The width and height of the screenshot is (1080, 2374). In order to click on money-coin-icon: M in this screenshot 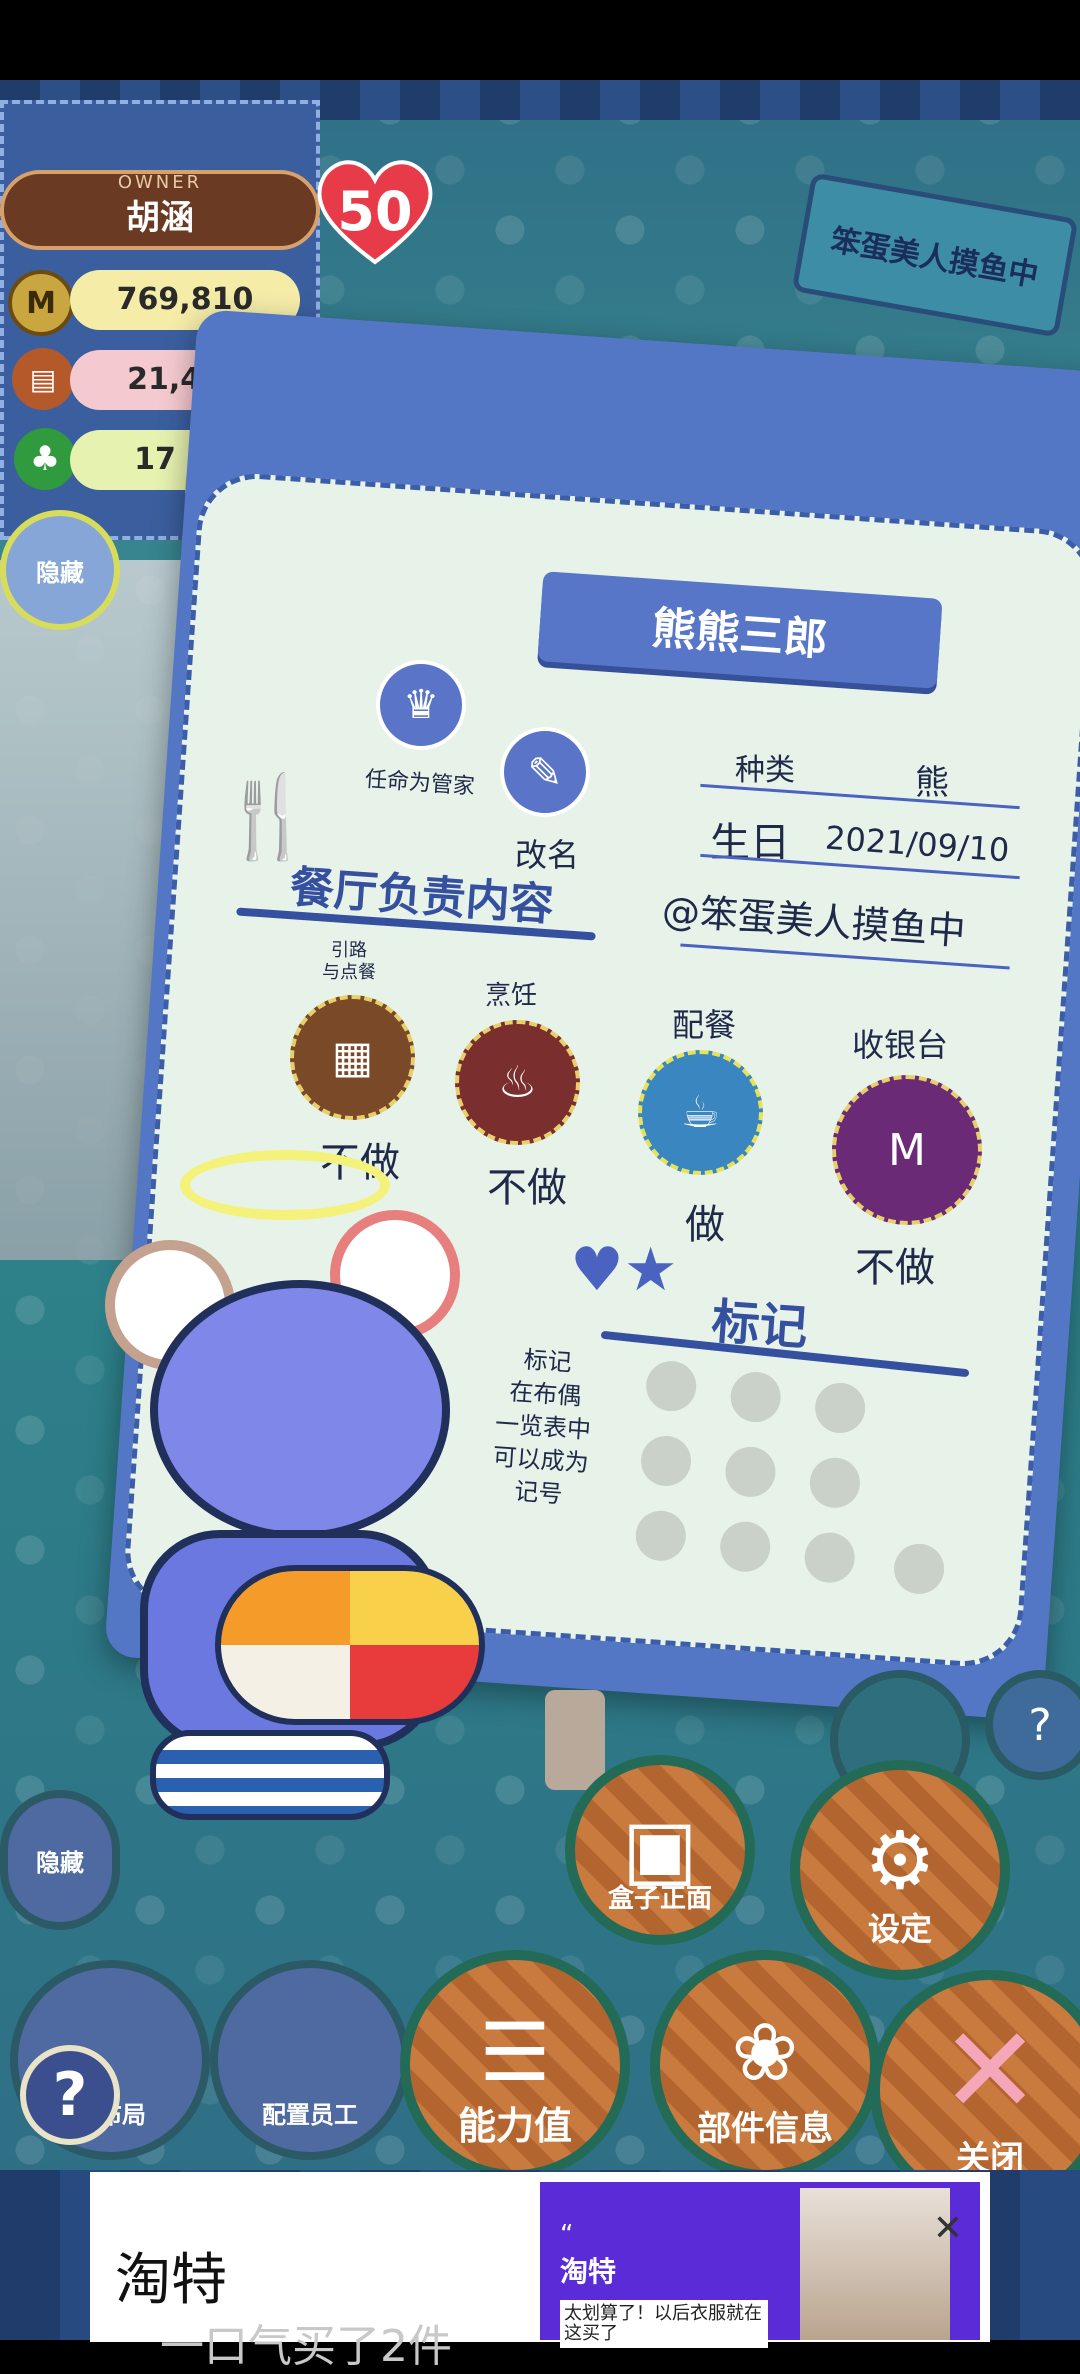, I will do `click(41, 303)`.